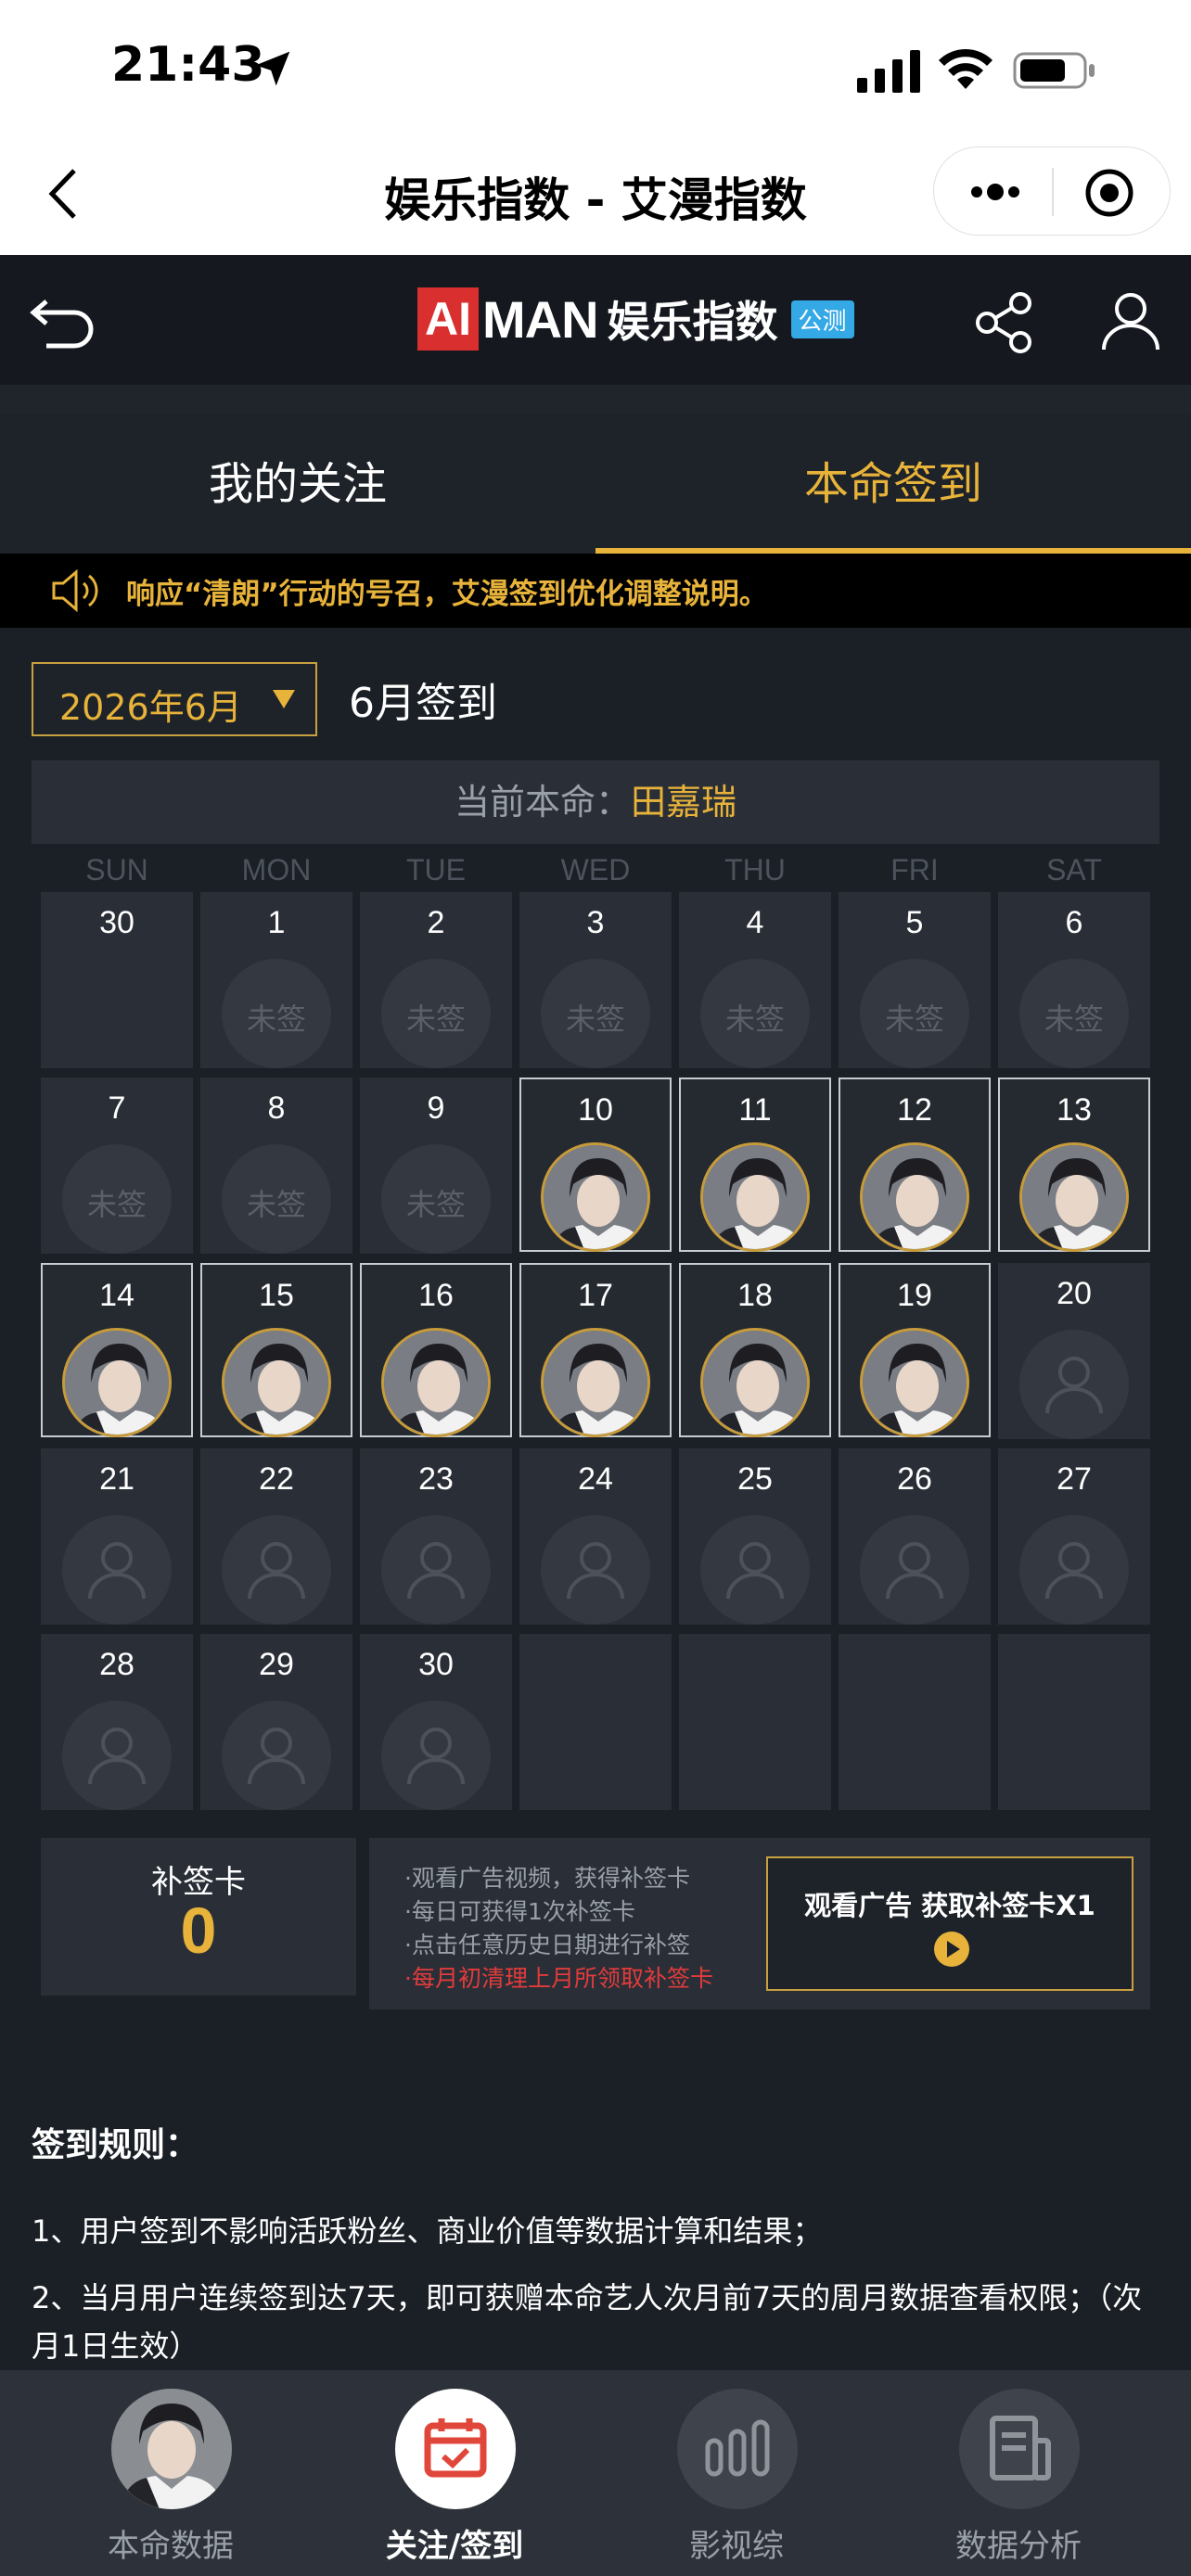 This screenshot has width=1191, height=2576. What do you see at coordinates (63, 321) in the screenshot?
I see `undo-back-icon` at bounding box center [63, 321].